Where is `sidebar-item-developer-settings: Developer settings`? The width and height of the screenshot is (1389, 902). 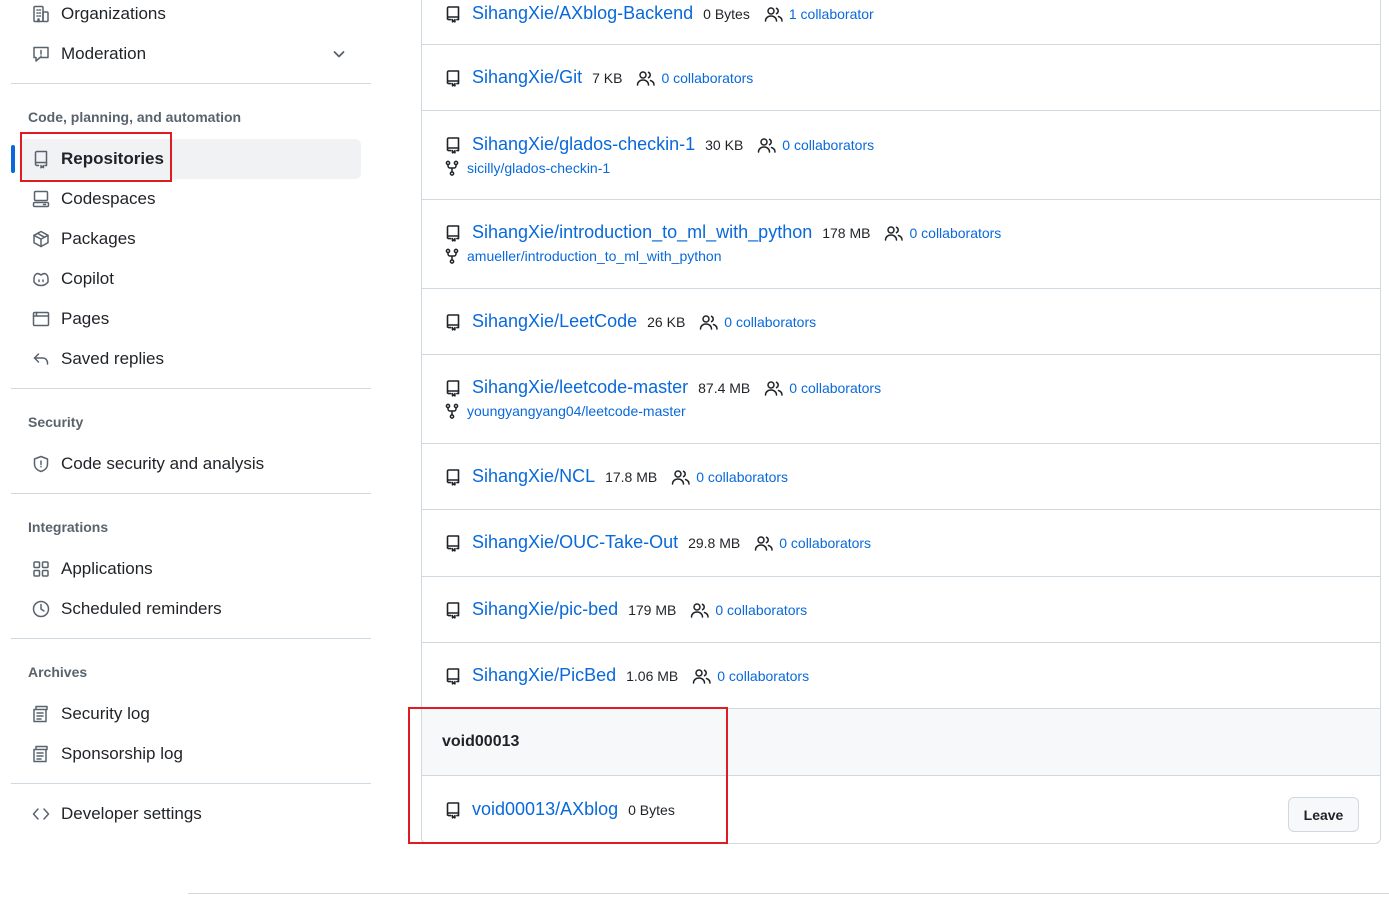
sidebar-item-developer-settings: Developer settings is located at coordinates (190, 814).